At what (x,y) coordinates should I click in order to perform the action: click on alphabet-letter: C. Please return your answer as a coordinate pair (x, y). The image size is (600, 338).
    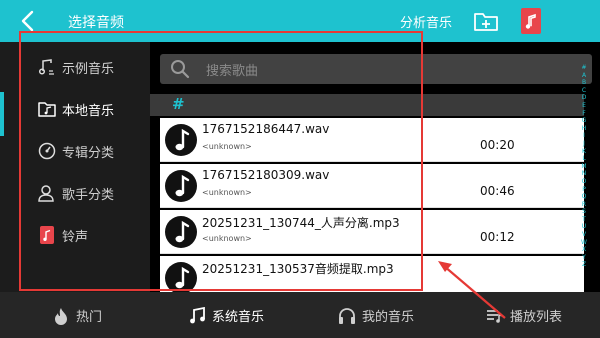
    Looking at the image, I should click on (584, 91).